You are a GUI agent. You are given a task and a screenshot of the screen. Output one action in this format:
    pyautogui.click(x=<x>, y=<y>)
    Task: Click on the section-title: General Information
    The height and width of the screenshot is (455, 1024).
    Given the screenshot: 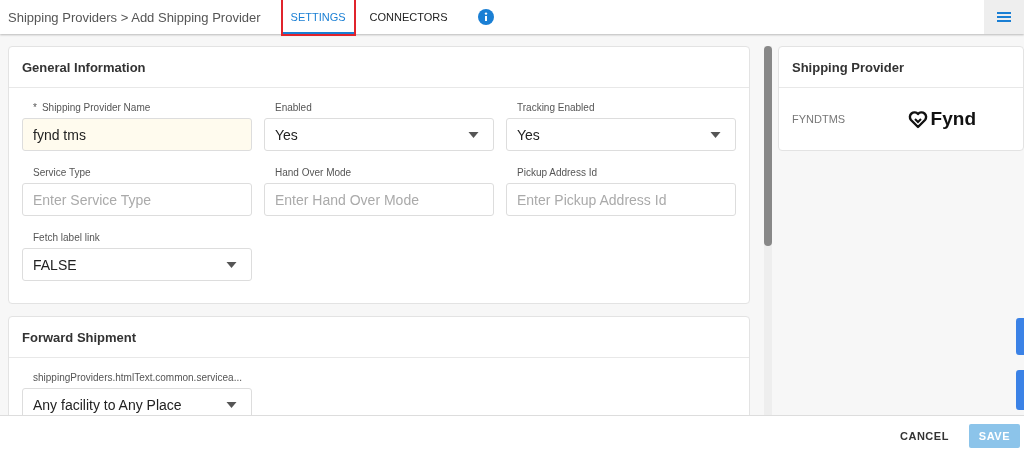 What is the action you would take?
    pyautogui.click(x=84, y=67)
    